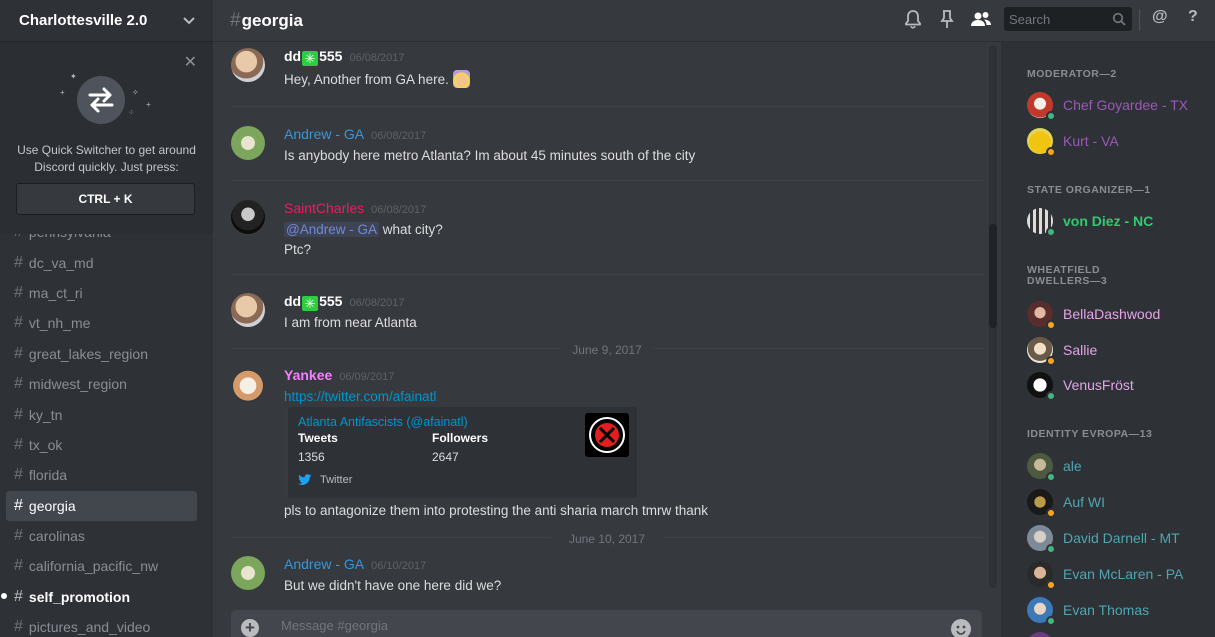 The width and height of the screenshot is (1215, 637). What do you see at coordinates (73, 76) in the screenshot?
I see `sparkle-icon: ✦` at bounding box center [73, 76].